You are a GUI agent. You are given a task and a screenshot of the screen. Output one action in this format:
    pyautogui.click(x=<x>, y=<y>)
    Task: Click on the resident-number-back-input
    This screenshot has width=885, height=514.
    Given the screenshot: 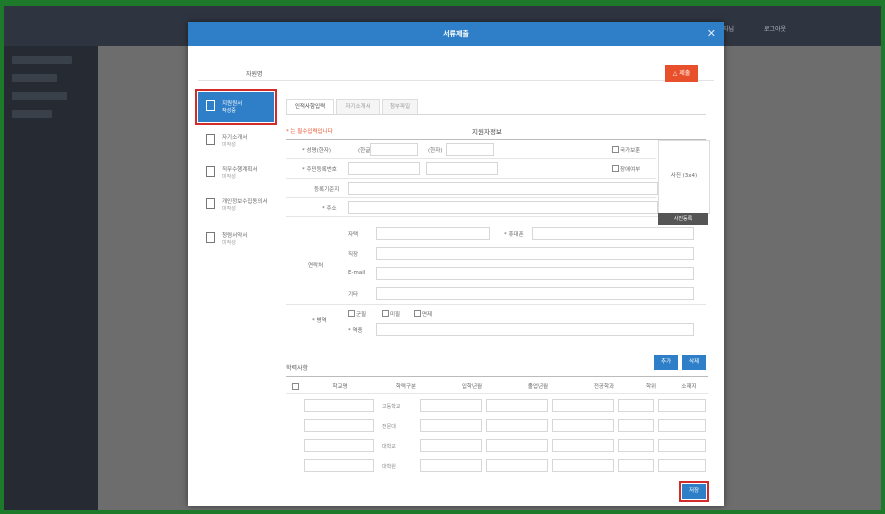 What is the action you would take?
    pyautogui.click(x=462, y=168)
    